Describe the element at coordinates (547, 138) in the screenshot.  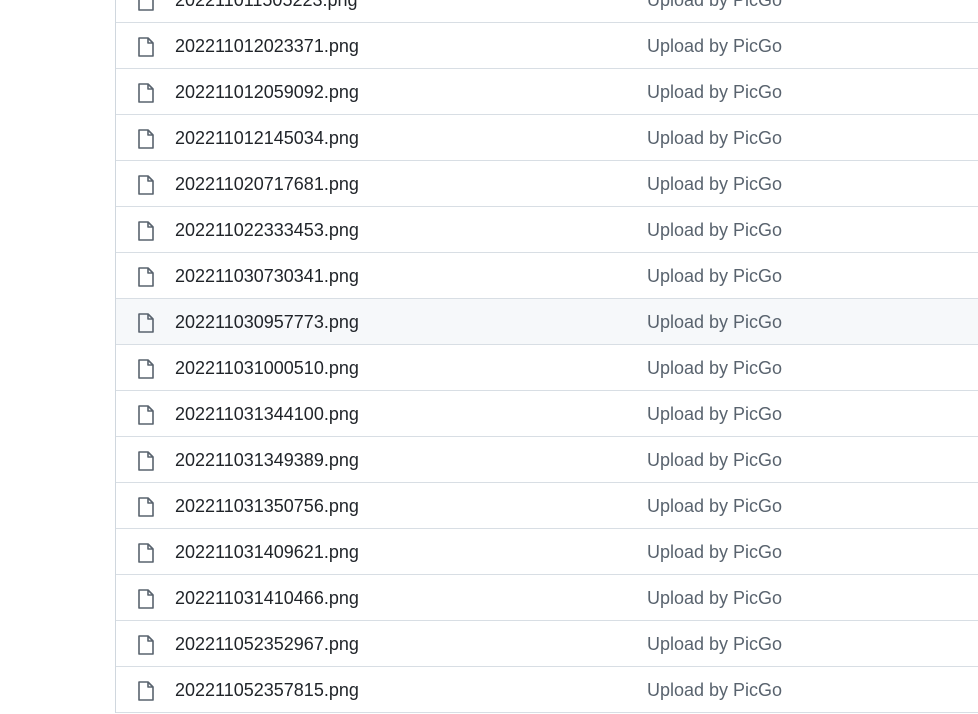
I see `file-row: 202211012145034.png Upload by PicGo` at that location.